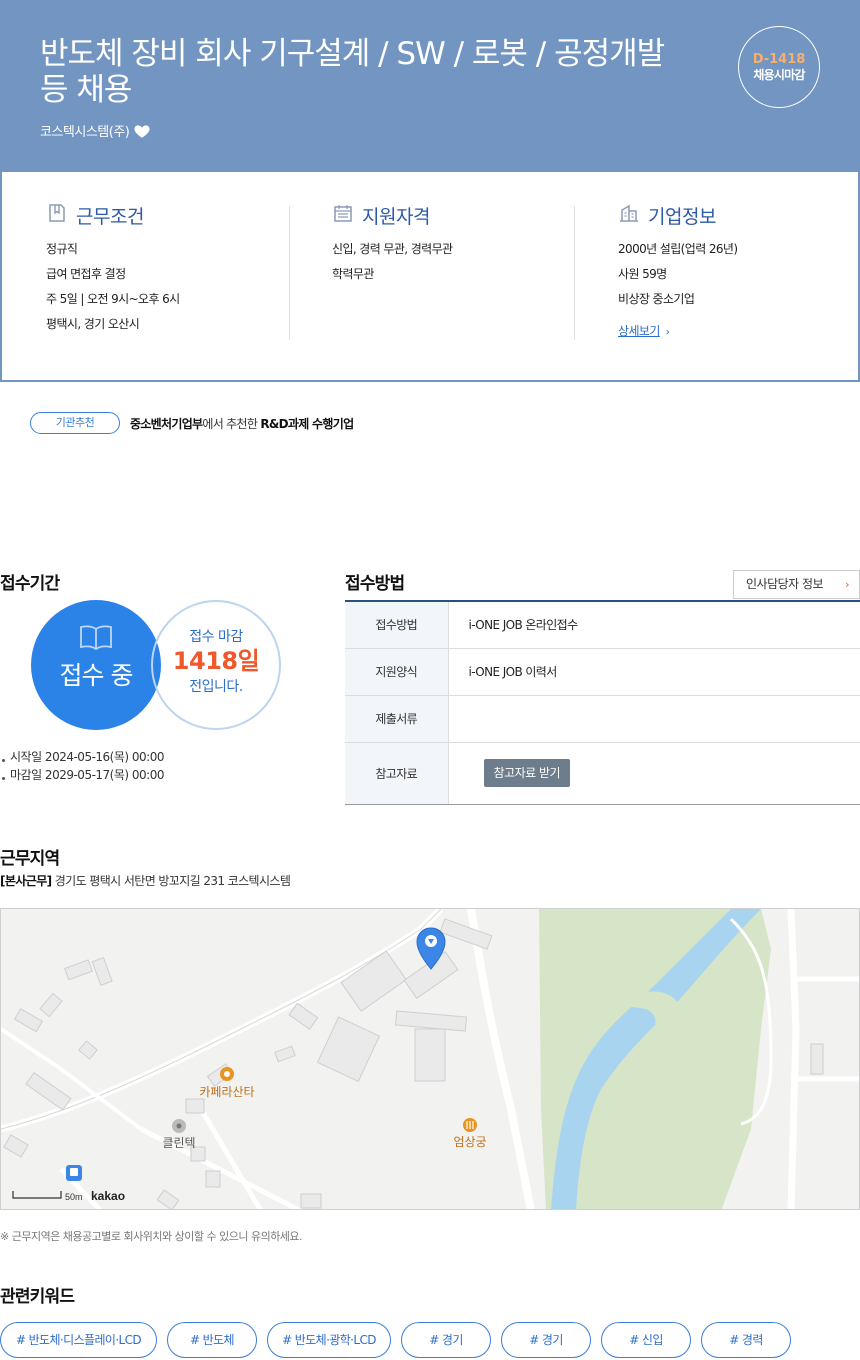  What do you see at coordinates (682, 217) in the screenshot?
I see `company-info-title: 기업정보` at bounding box center [682, 217].